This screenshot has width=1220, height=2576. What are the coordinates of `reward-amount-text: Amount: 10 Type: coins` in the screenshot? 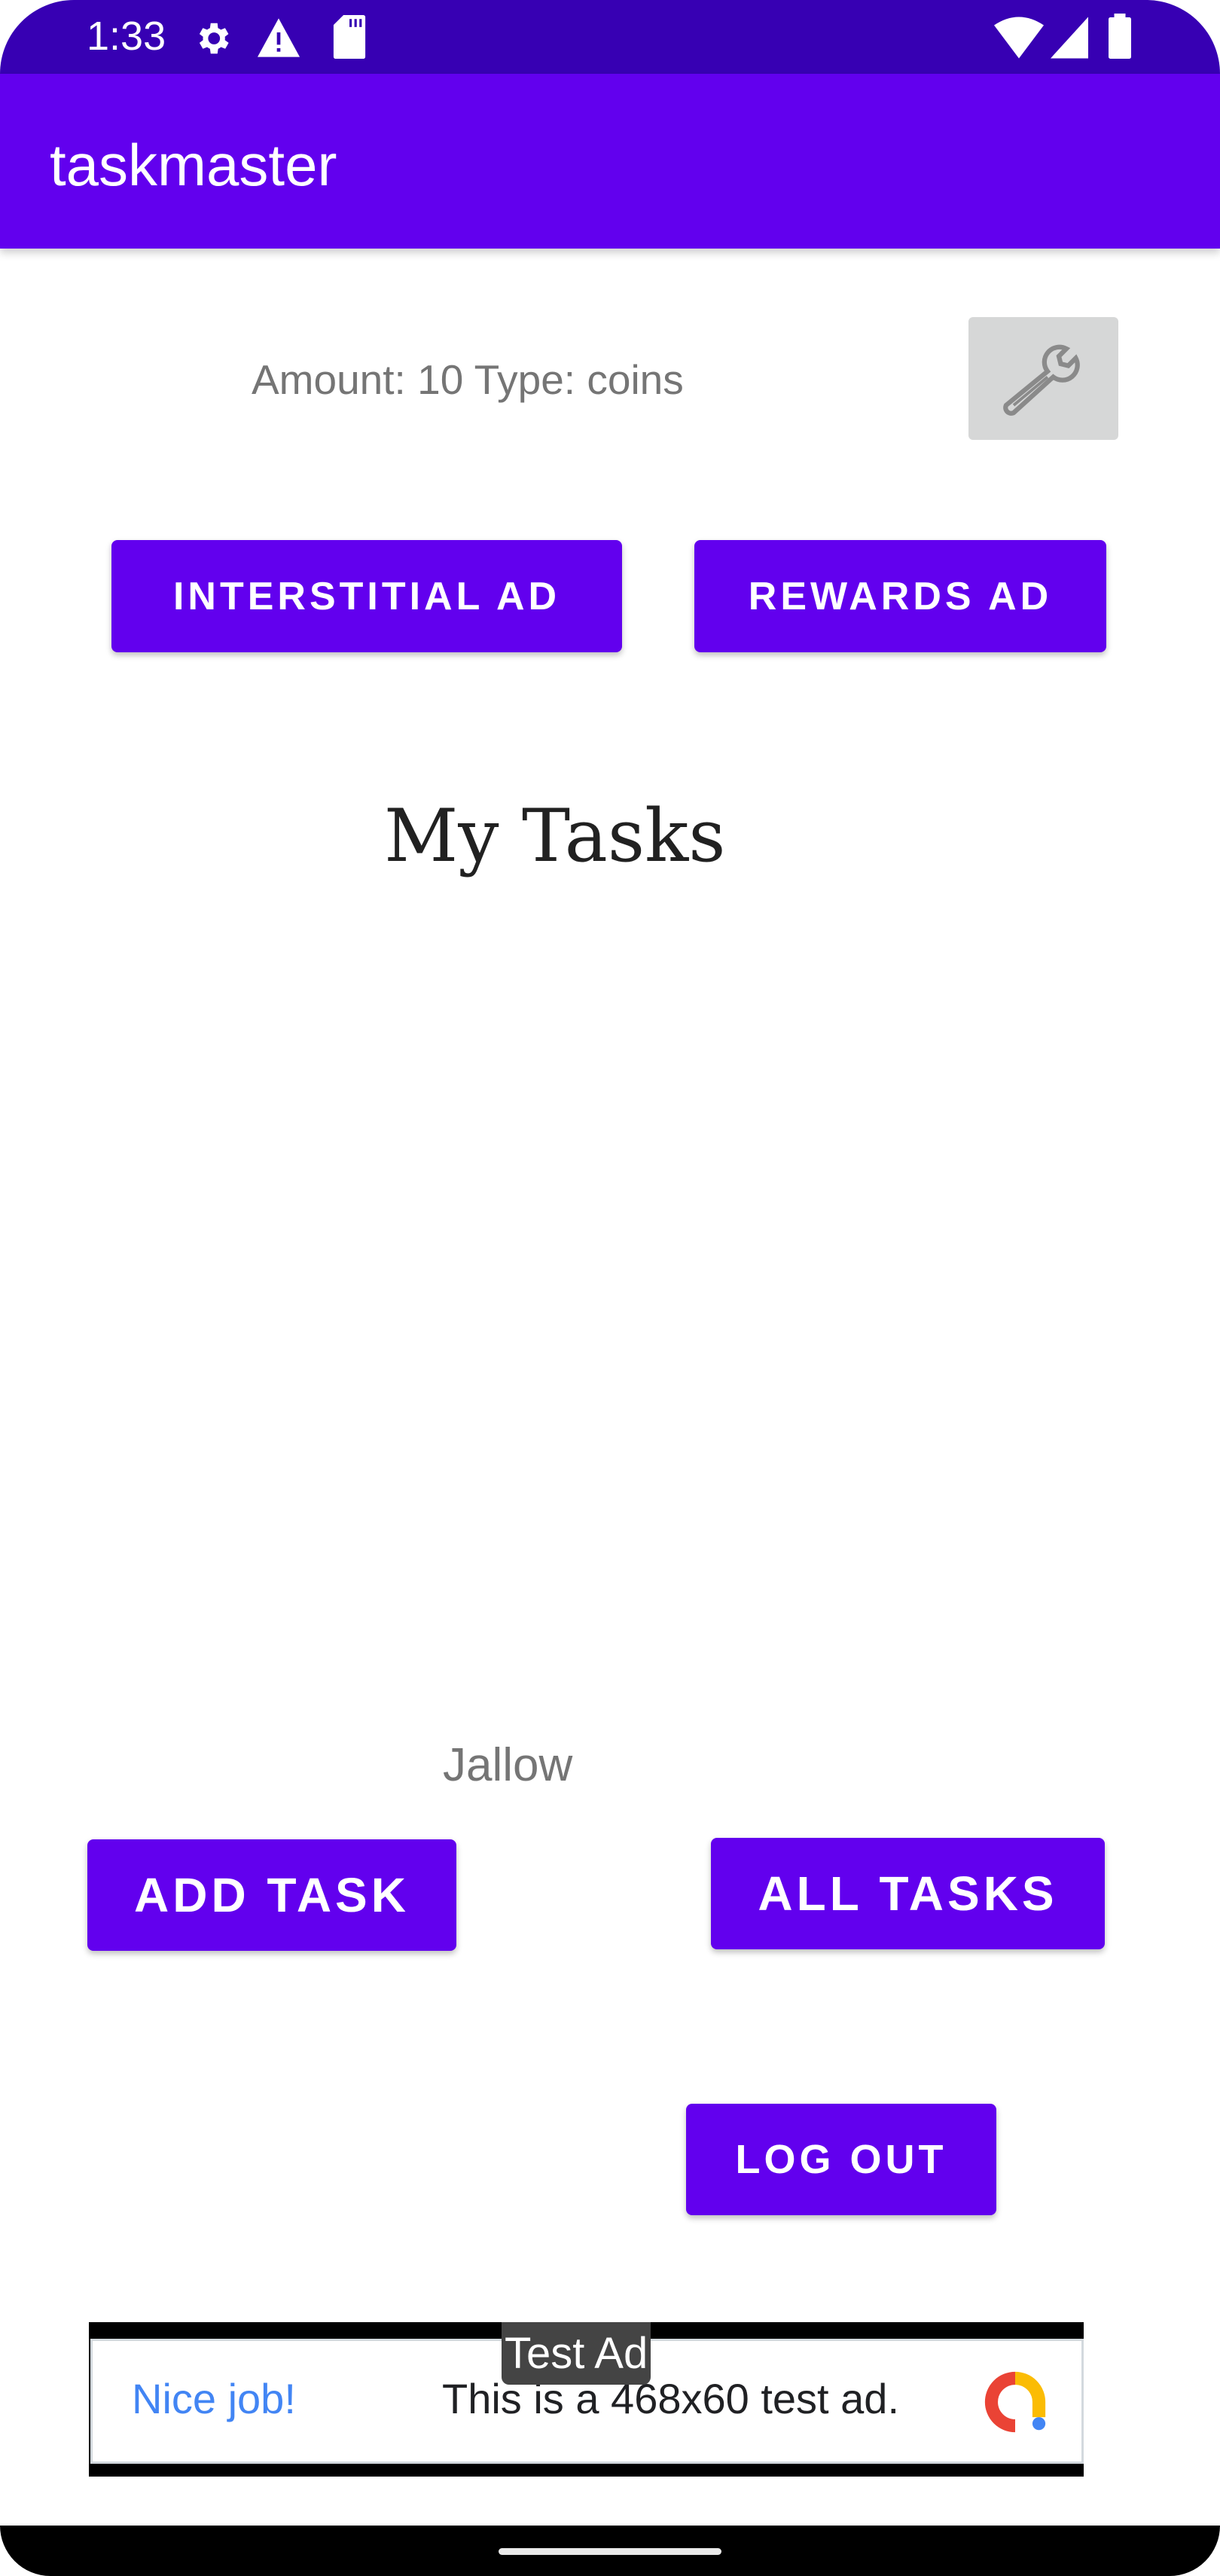 It's located at (468, 380).